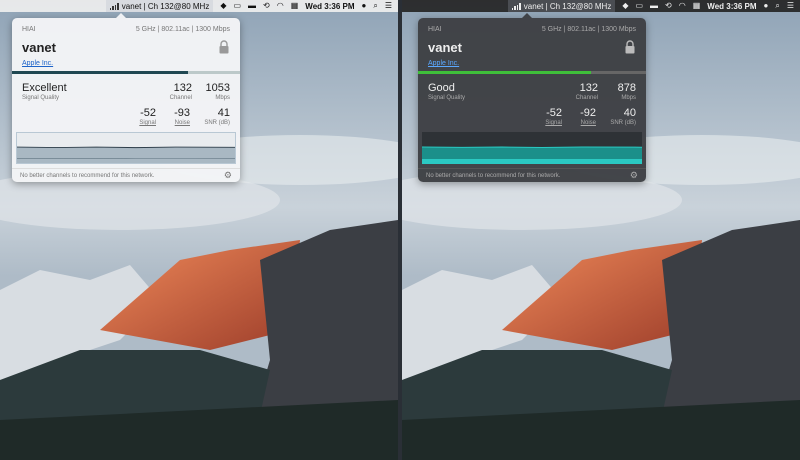 This screenshot has width=800, height=460. What do you see at coordinates (629, 113) in the screenshot?
I see `snr-value: 40` at bounding box center [629, 113].